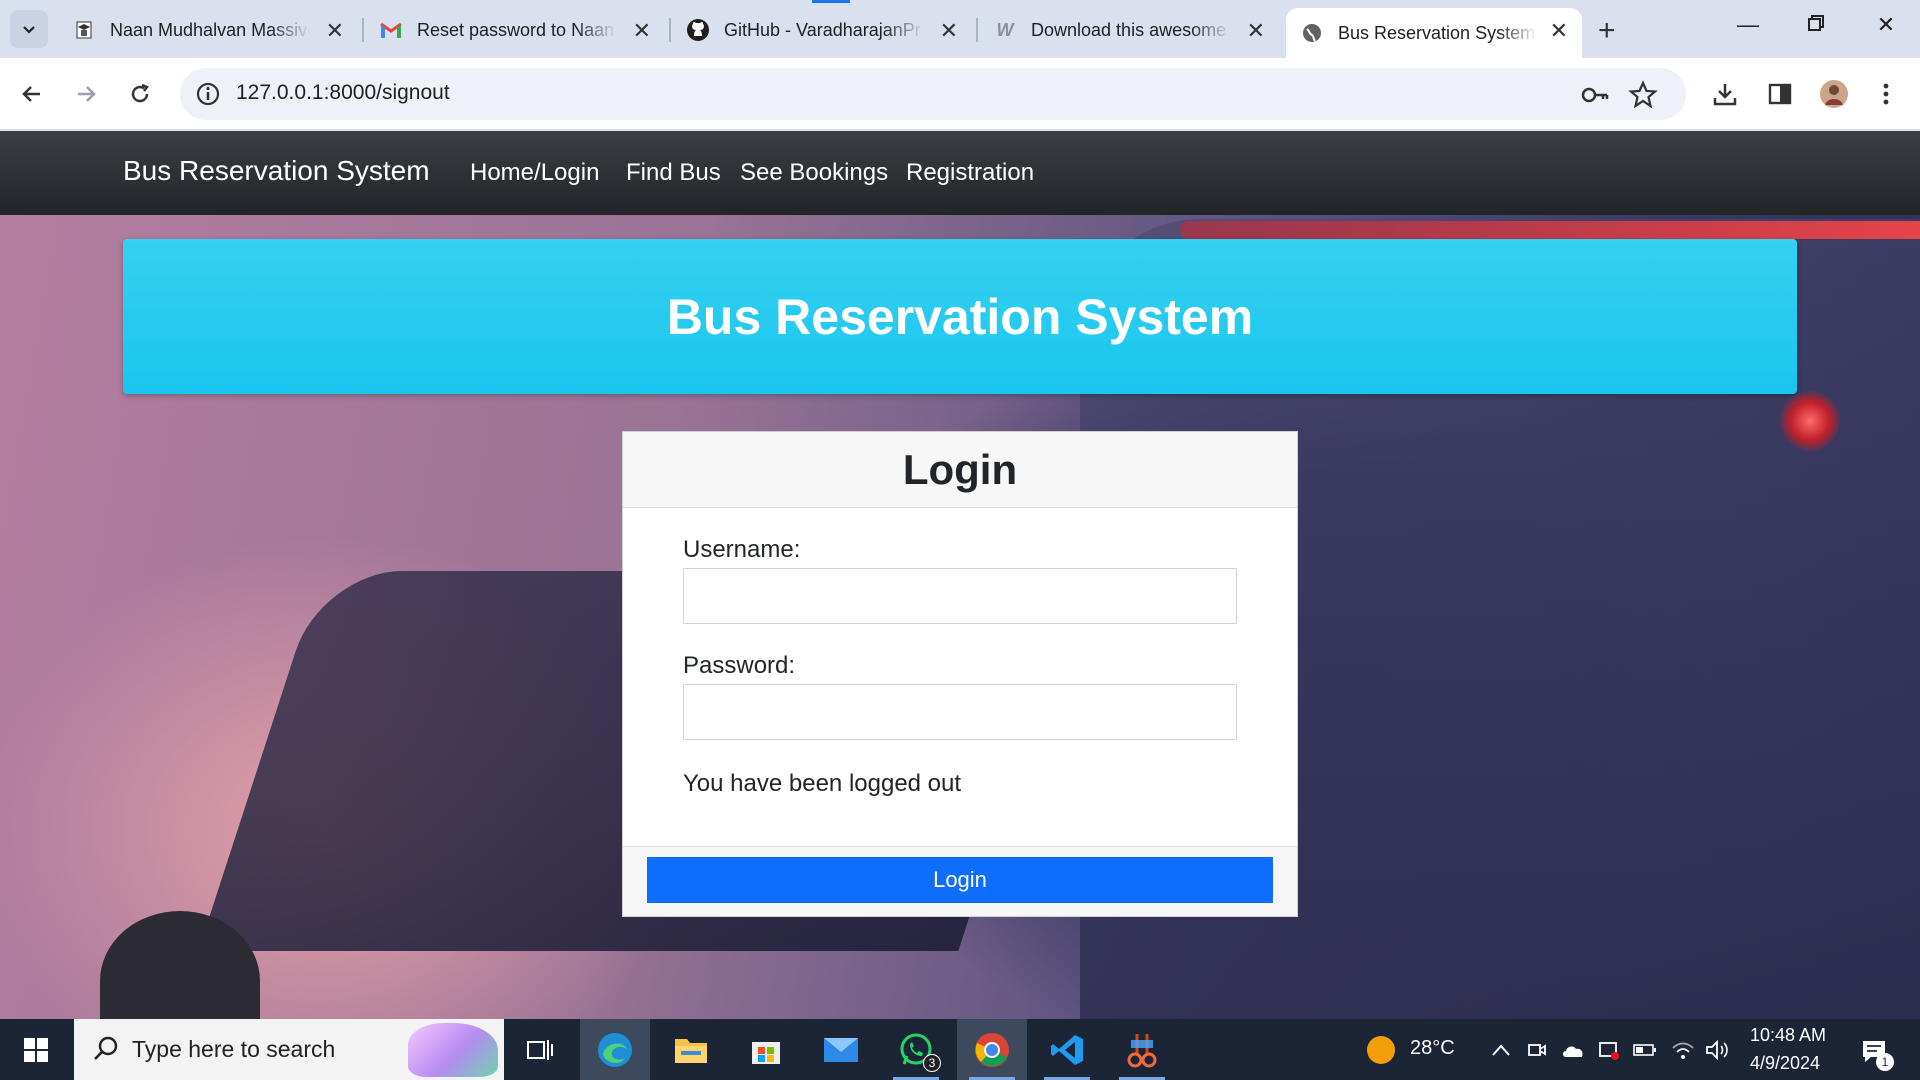 This screenshot has width=1920, height=1080. I want to click on reload-icon, so click(140, 94).